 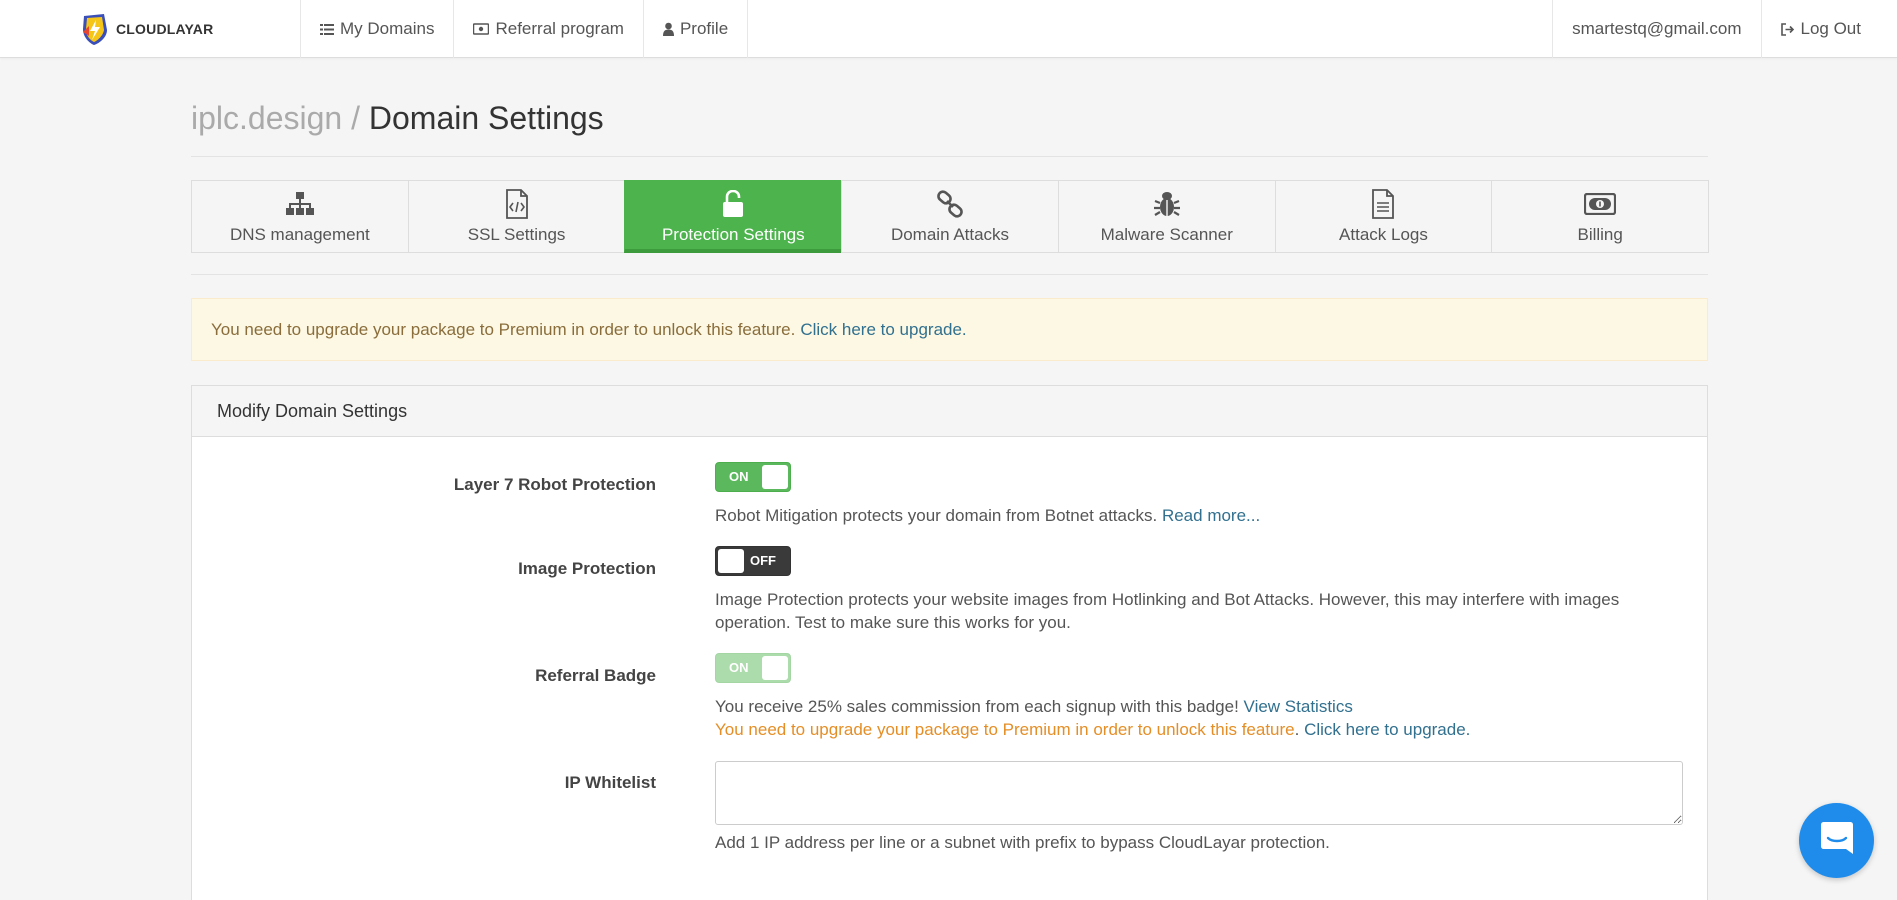 What do you see at coordinates (1167, 204) in the screenshot?
I see `bug-icon` at bounding box center [1167, 204].